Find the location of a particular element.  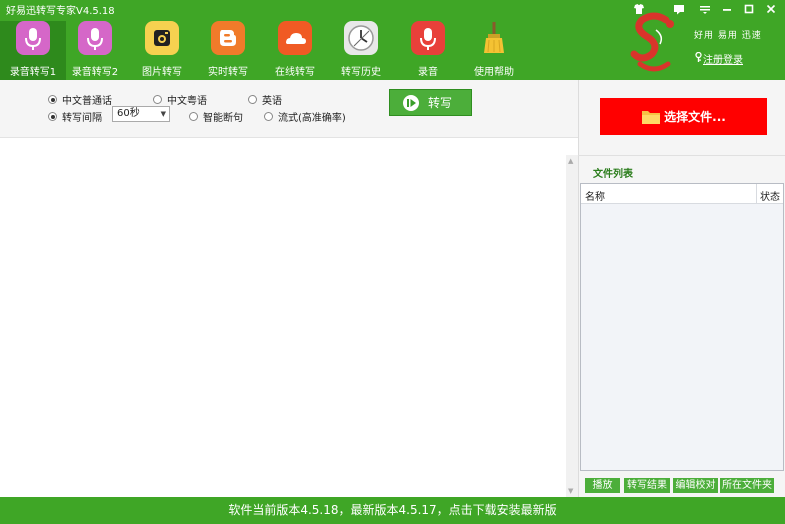

divider is located at coordinates (681, 155).